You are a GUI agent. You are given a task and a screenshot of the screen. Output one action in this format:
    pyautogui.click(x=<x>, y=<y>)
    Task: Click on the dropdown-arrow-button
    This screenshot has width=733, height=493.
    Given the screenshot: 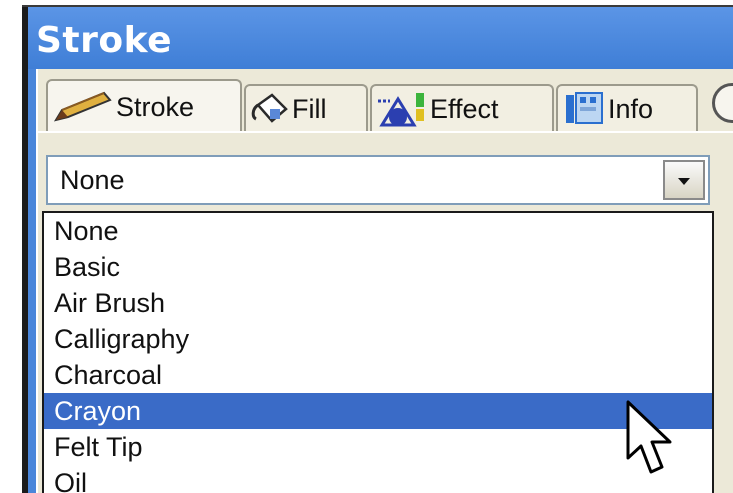 What is the action you would take?
    pyautogui.click(x=684, y=180)
    